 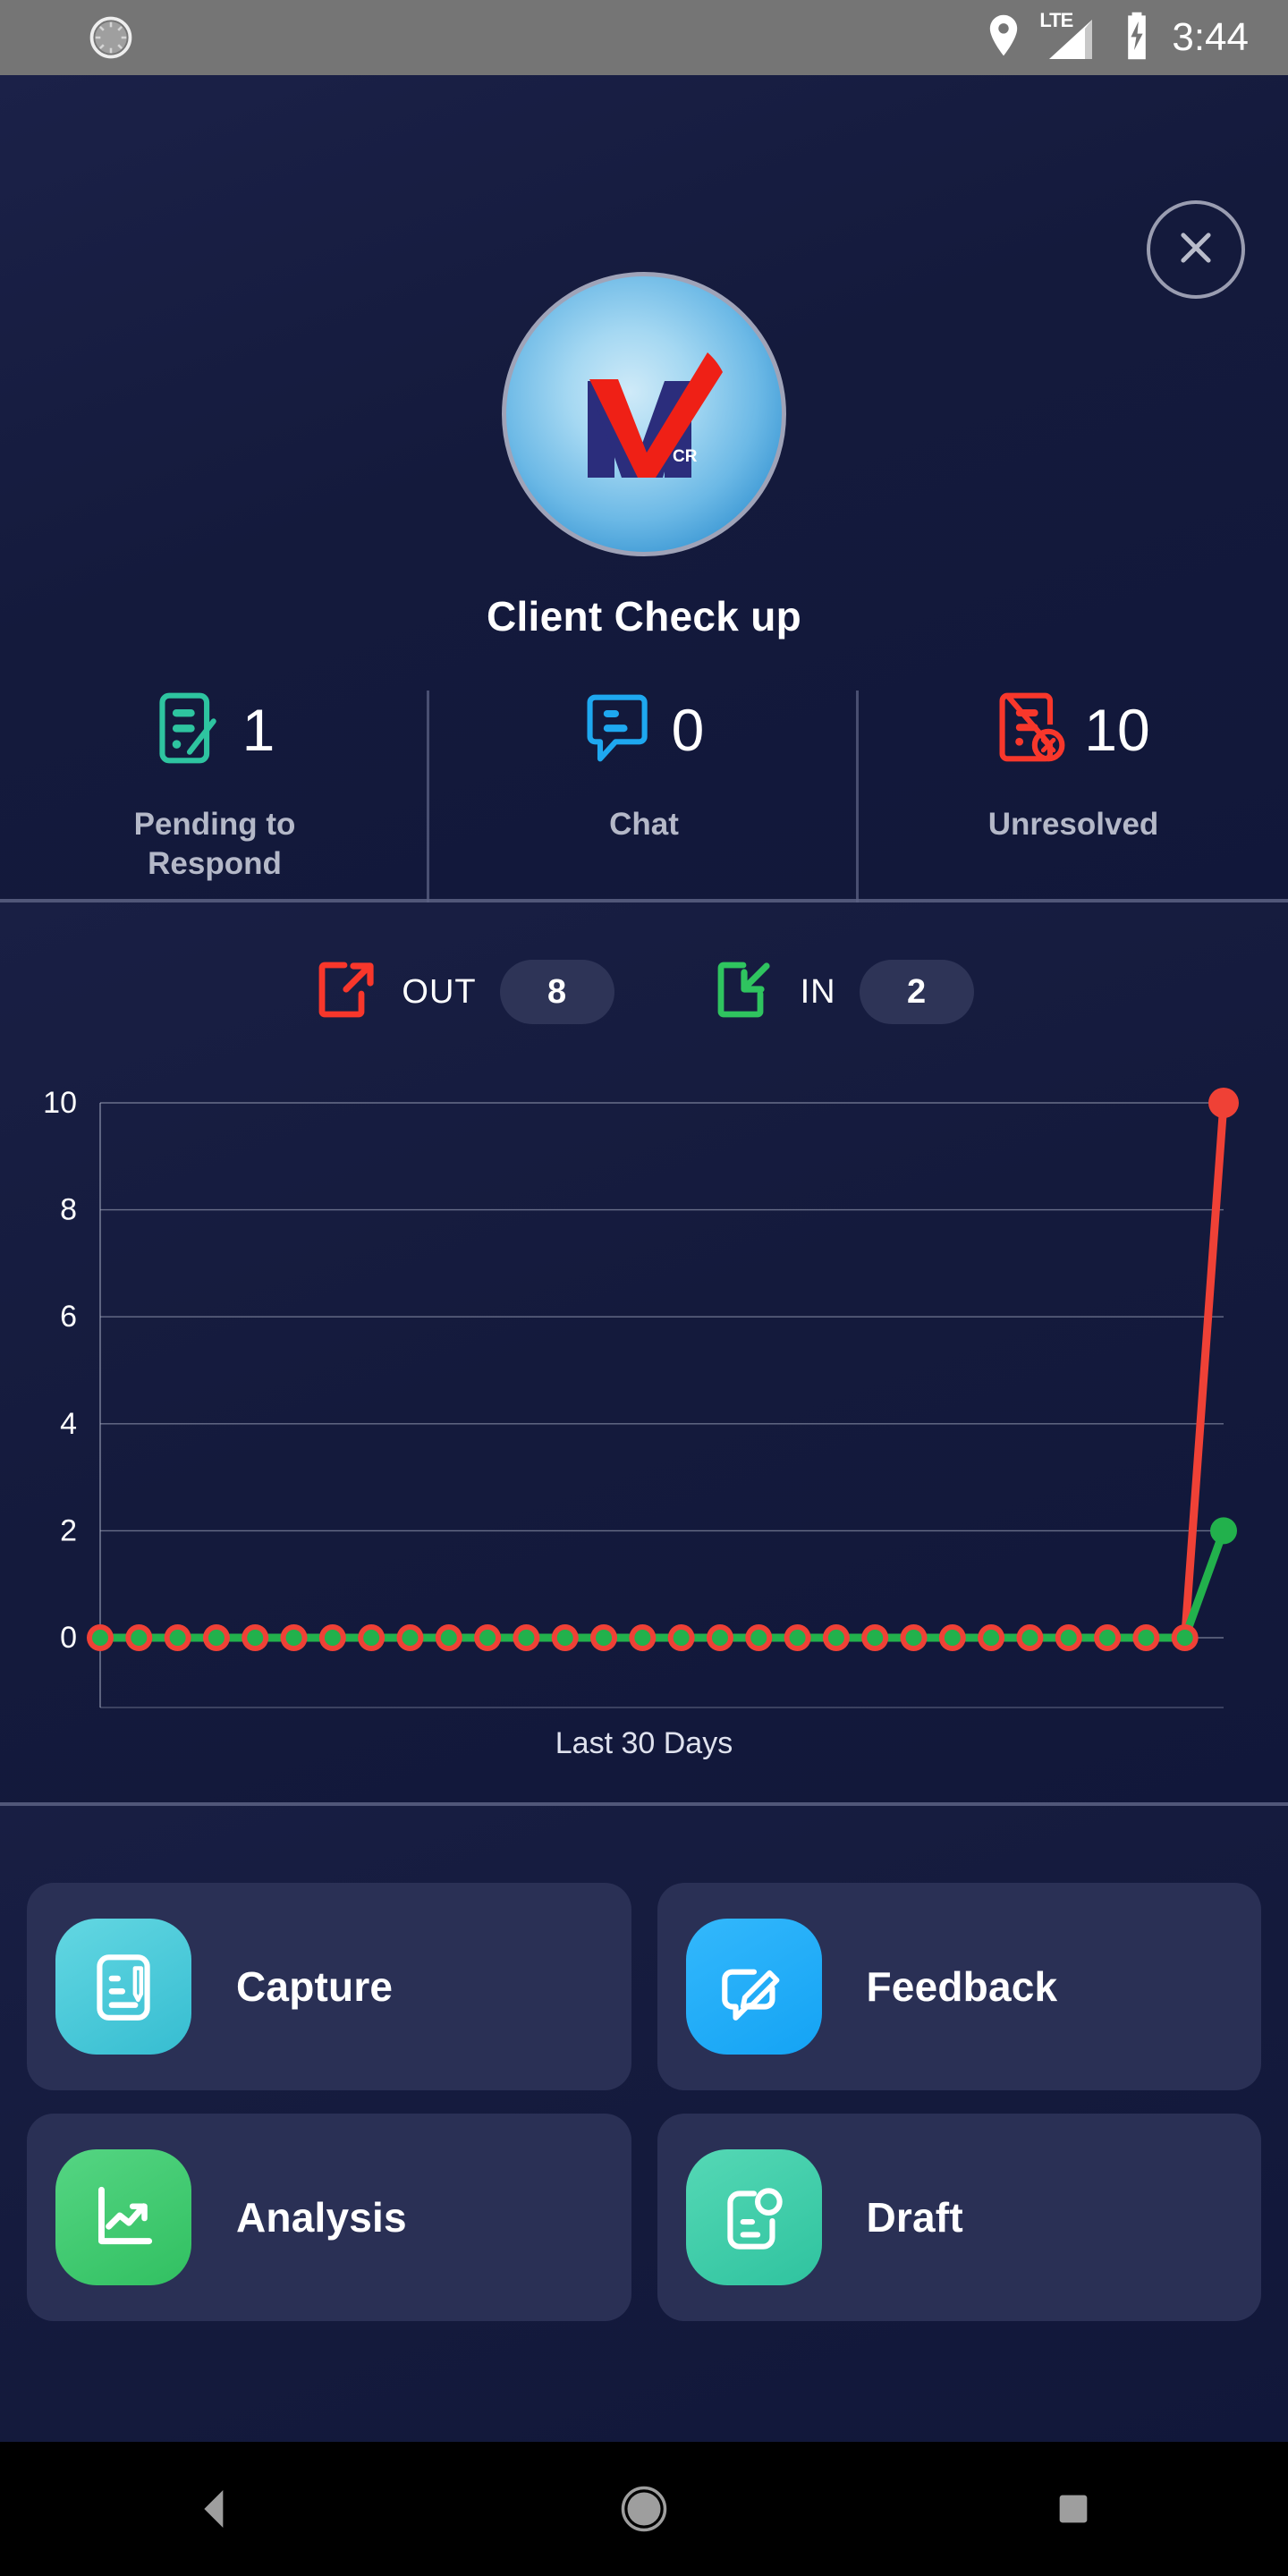 I want to click on action-card-label: Analysis, so click(x=321, y=2217).